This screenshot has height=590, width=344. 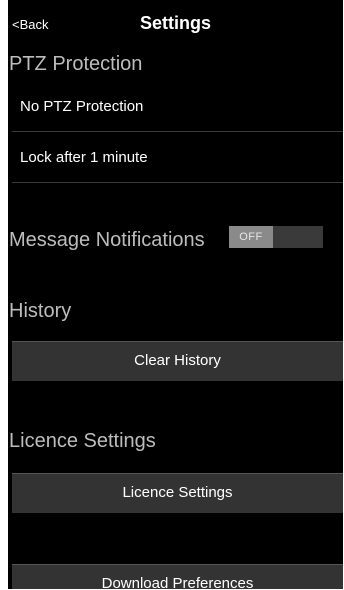 What do you see at coordinates (175, 23) in the screenshot?
I see `page-title: Settings` at bounding box center [175, 23].